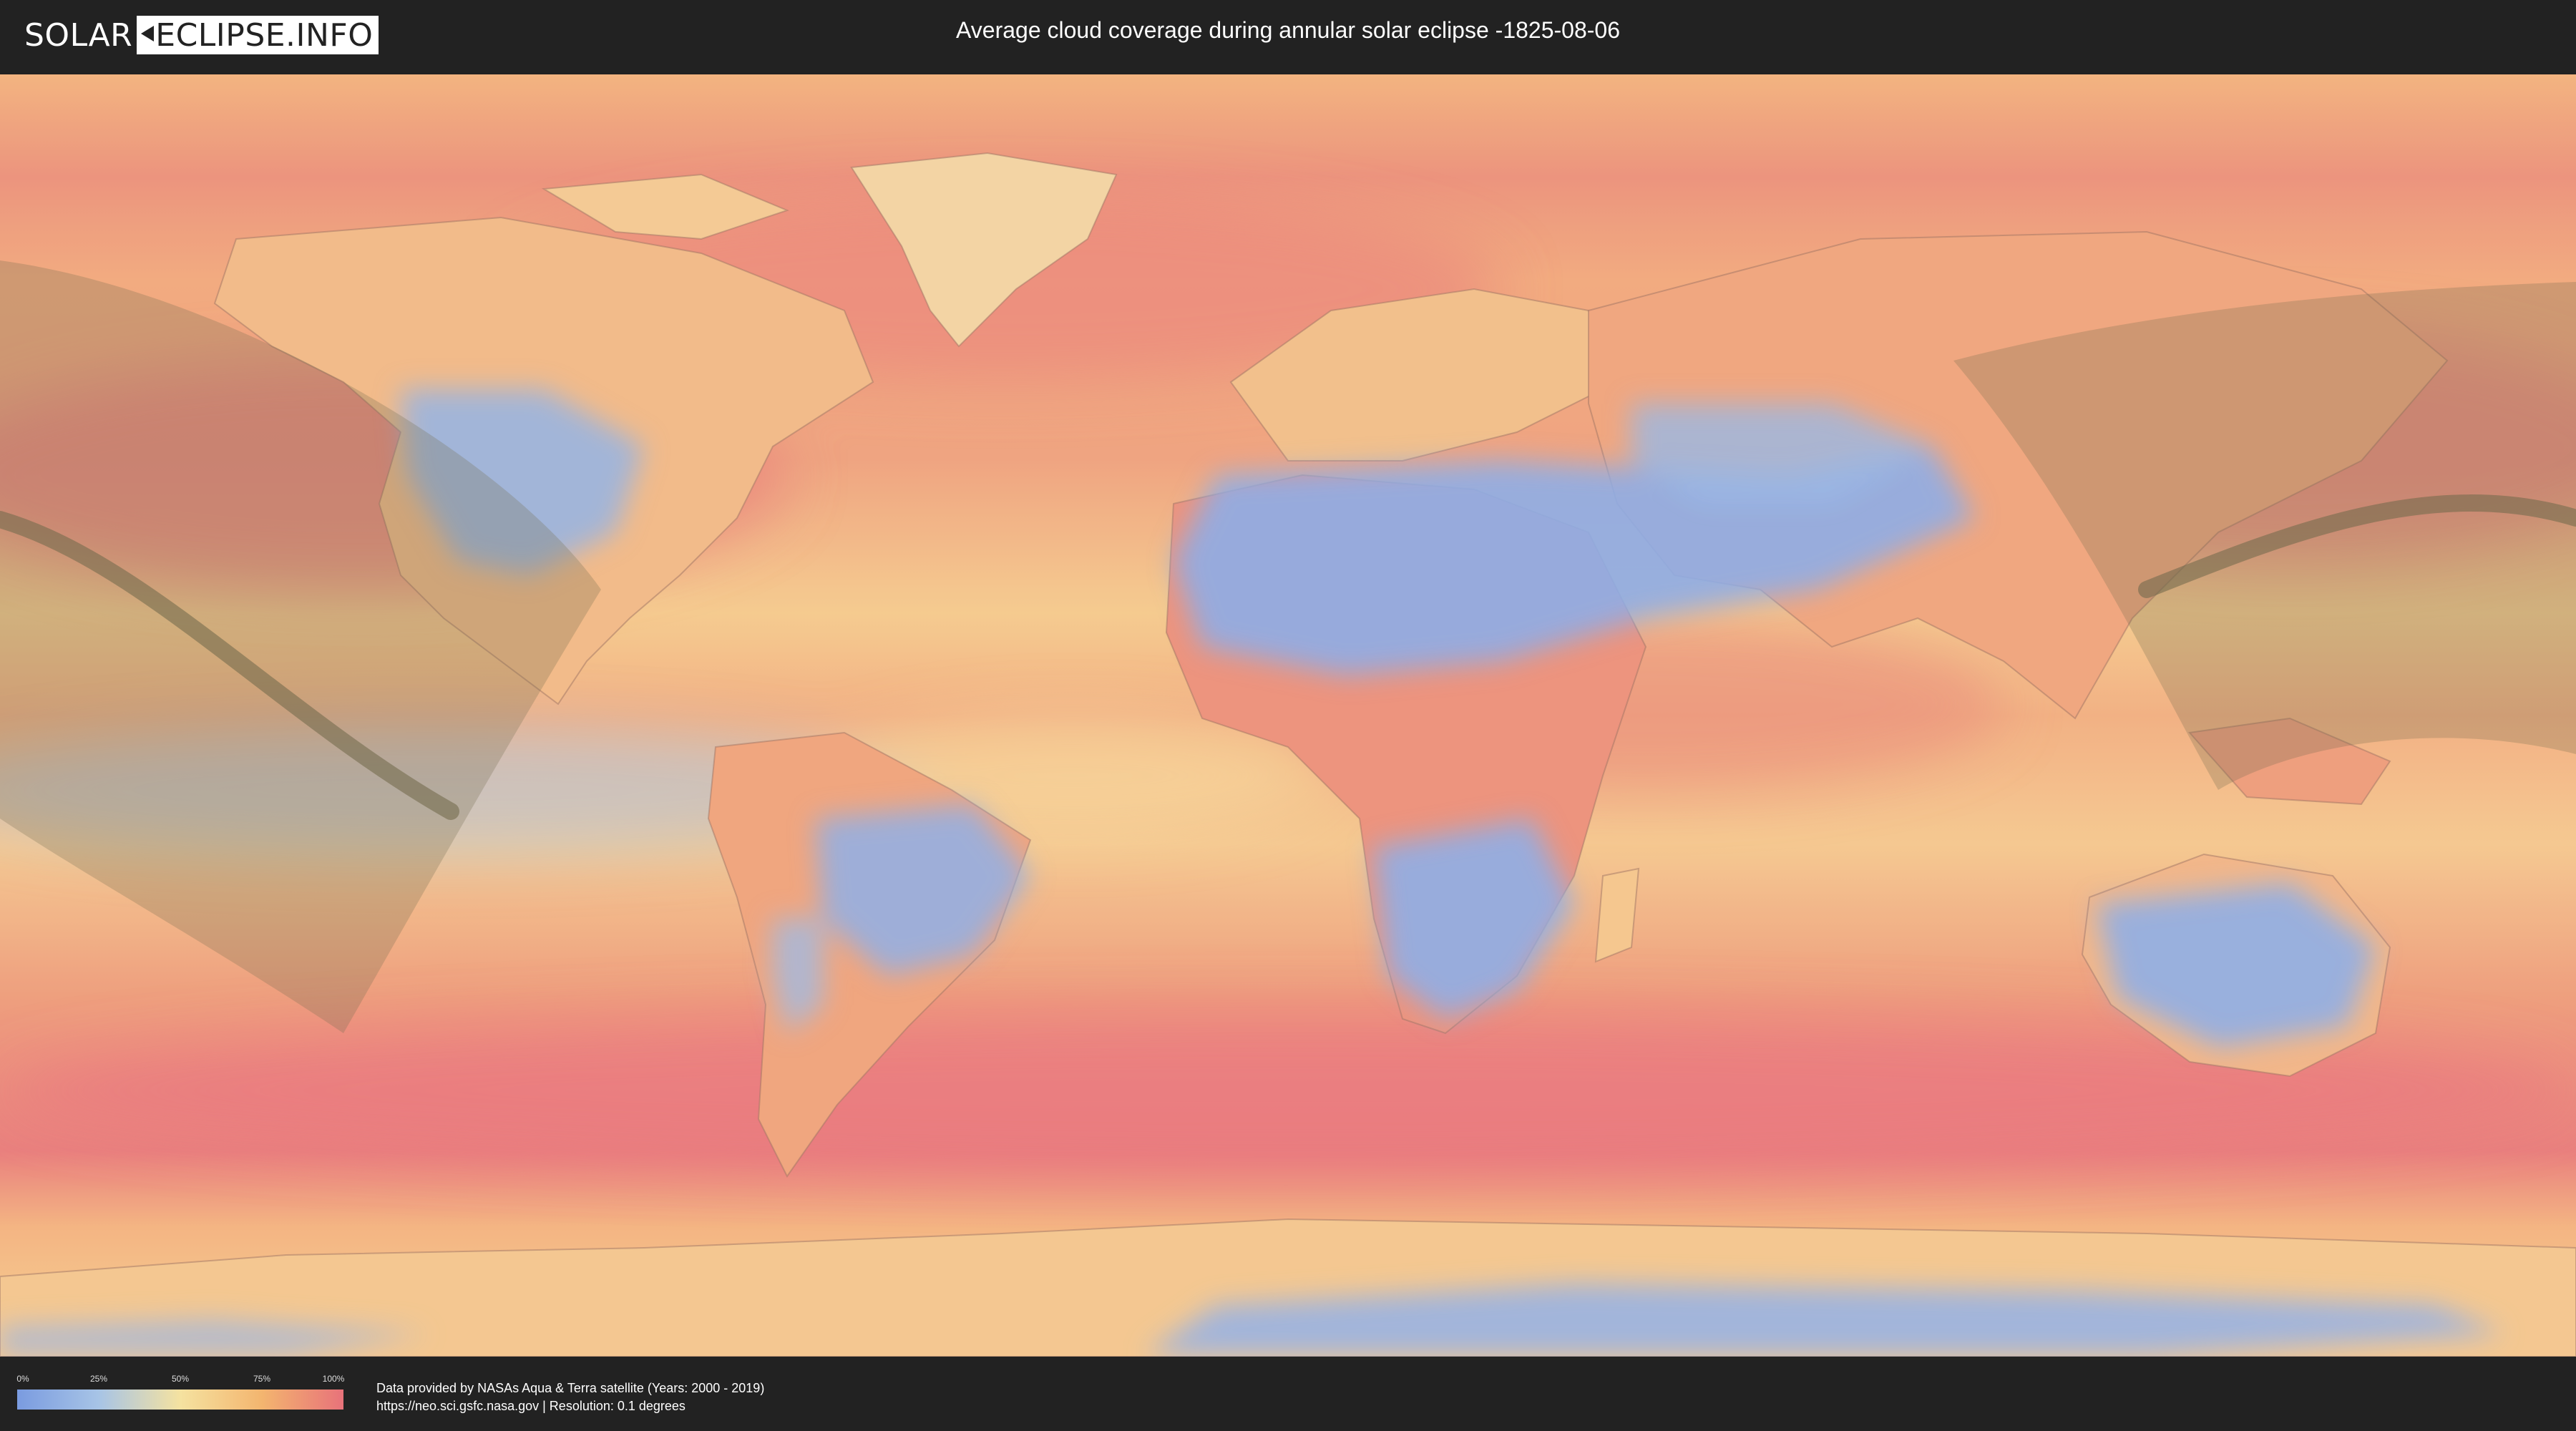 This screenshot has height=1431, width=2576. Describe the element at coordinates (333, 1379) in the screenshot. I see `legend-tick: 100%` at that location.